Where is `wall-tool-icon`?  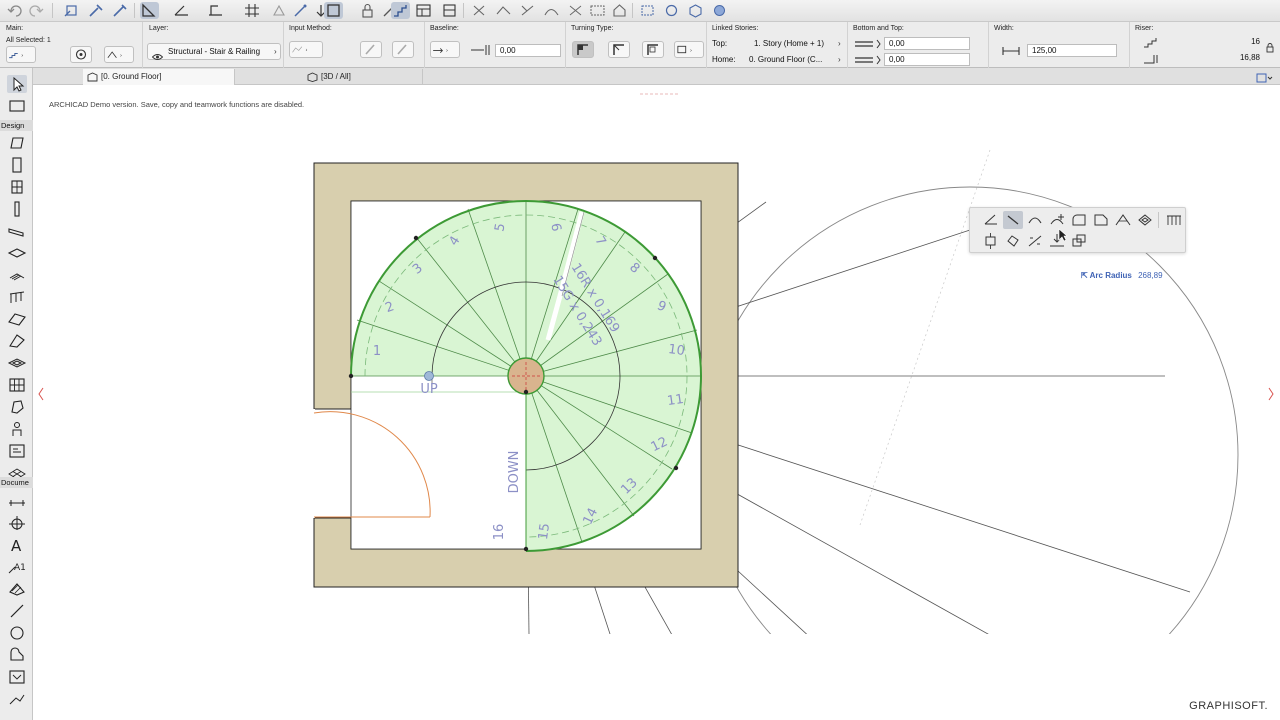
wall-tool-icon is located at coordinates (17, 143).